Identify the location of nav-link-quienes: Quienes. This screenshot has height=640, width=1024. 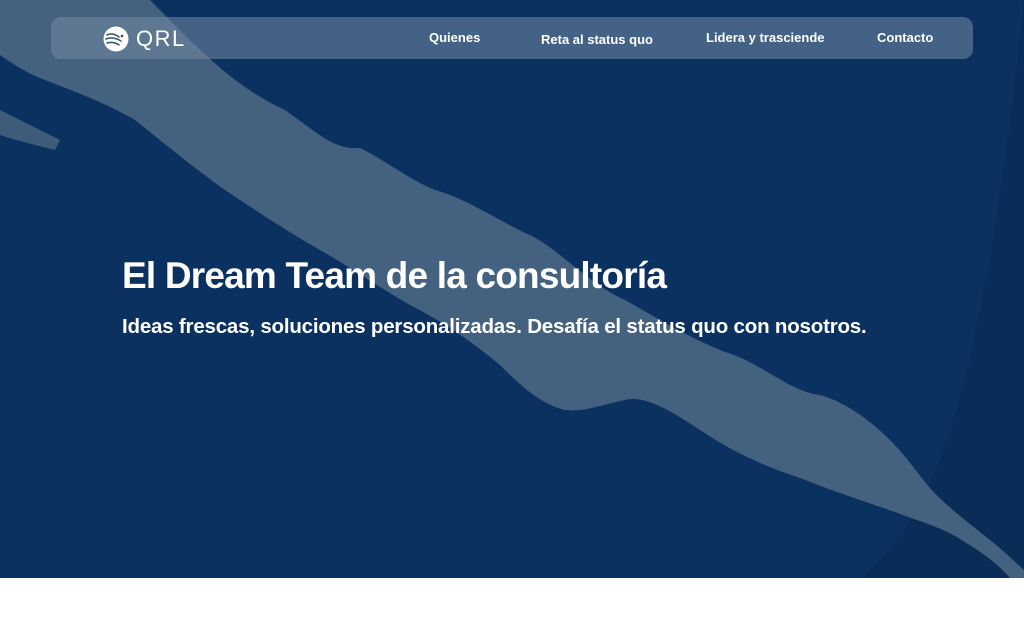
(454, 38).